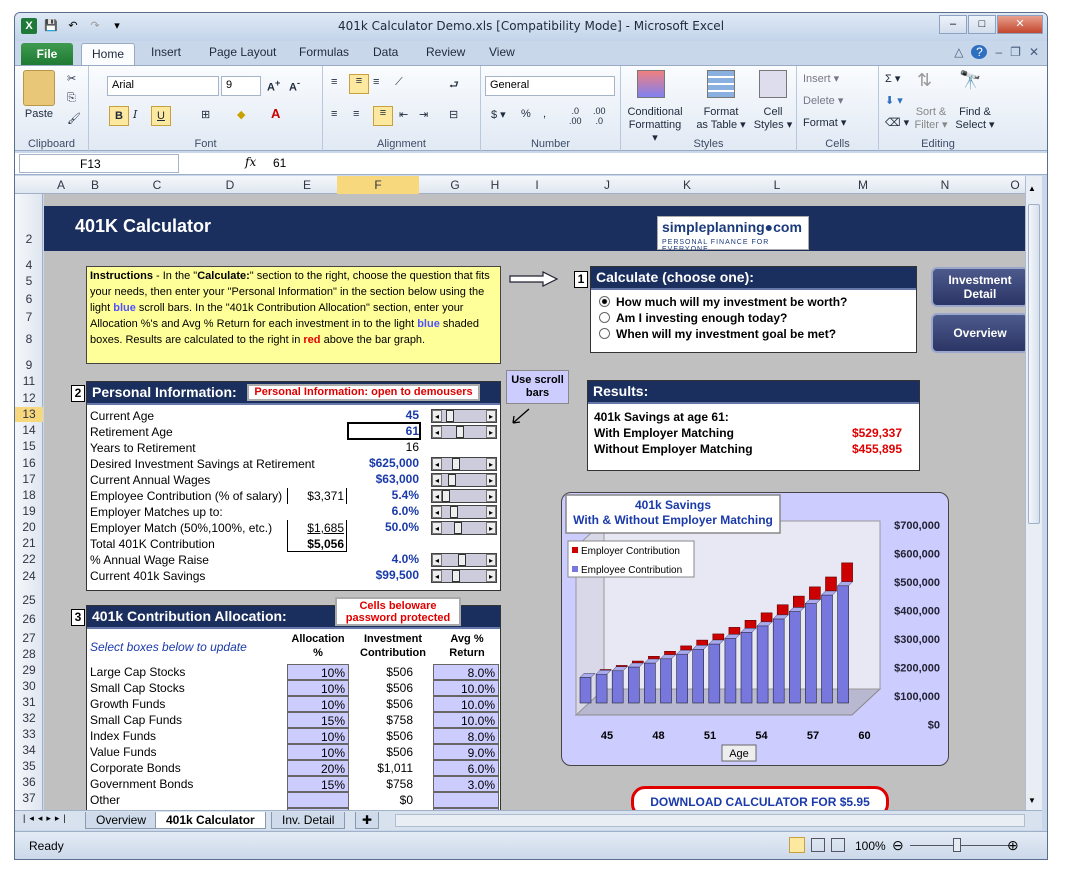 Image resolution: width=1067 pixels, height=879 pixels. Describe the element at coordinates (717, 334) in the screenshot. I see `radio-option-goal: When will my investment goal be met?` at that location.